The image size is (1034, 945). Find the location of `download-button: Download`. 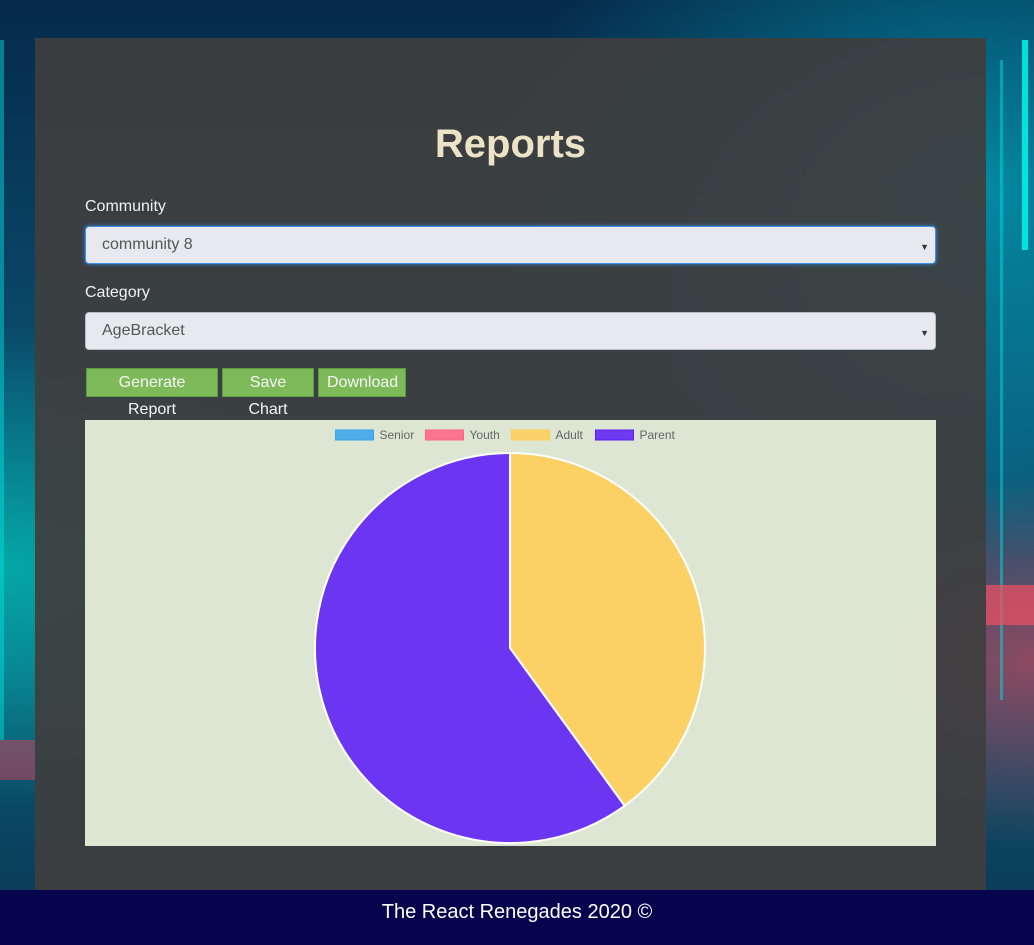

download-button: Download is located at coordinates (362, 382).